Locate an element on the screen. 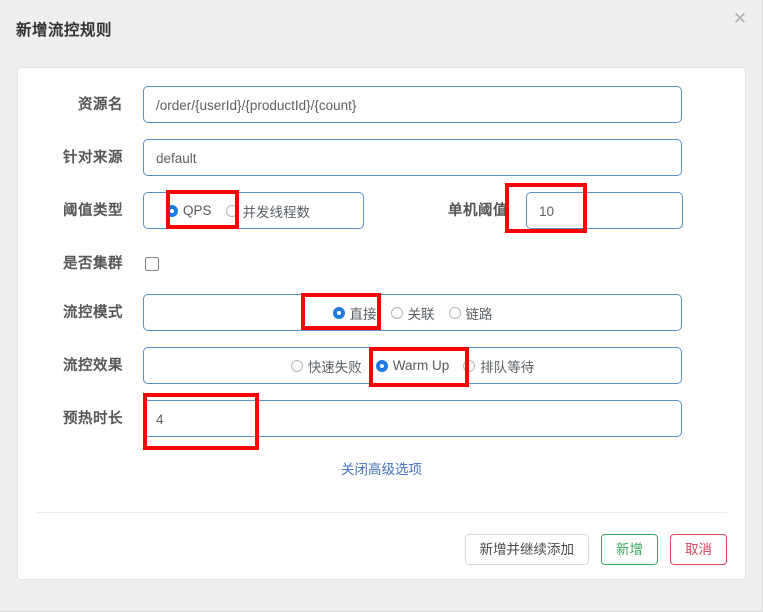 The image size is (763, 612). resource-input-value: /order/{userId}/{productId}/{count} is located at coordinates (256, 105).